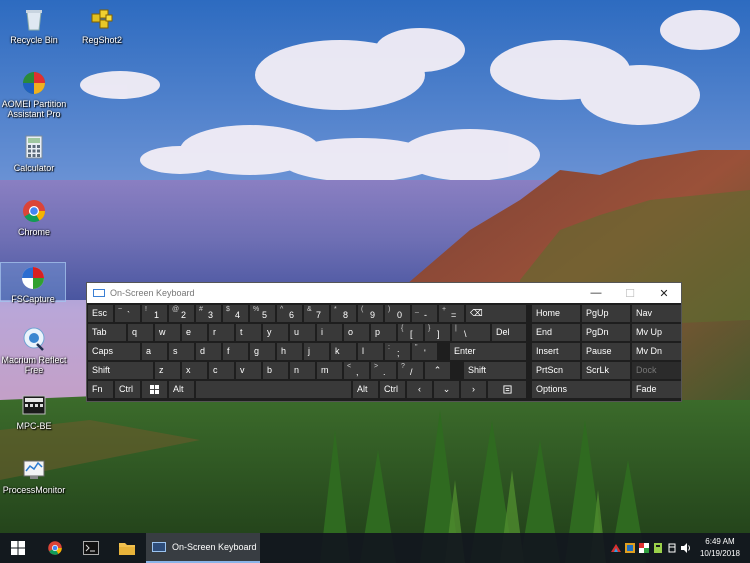  Describe the element at coordinates (35, 350) in the screenshot. I see `desktop-icon-macrium: Macrium Reflect Free` at that location.